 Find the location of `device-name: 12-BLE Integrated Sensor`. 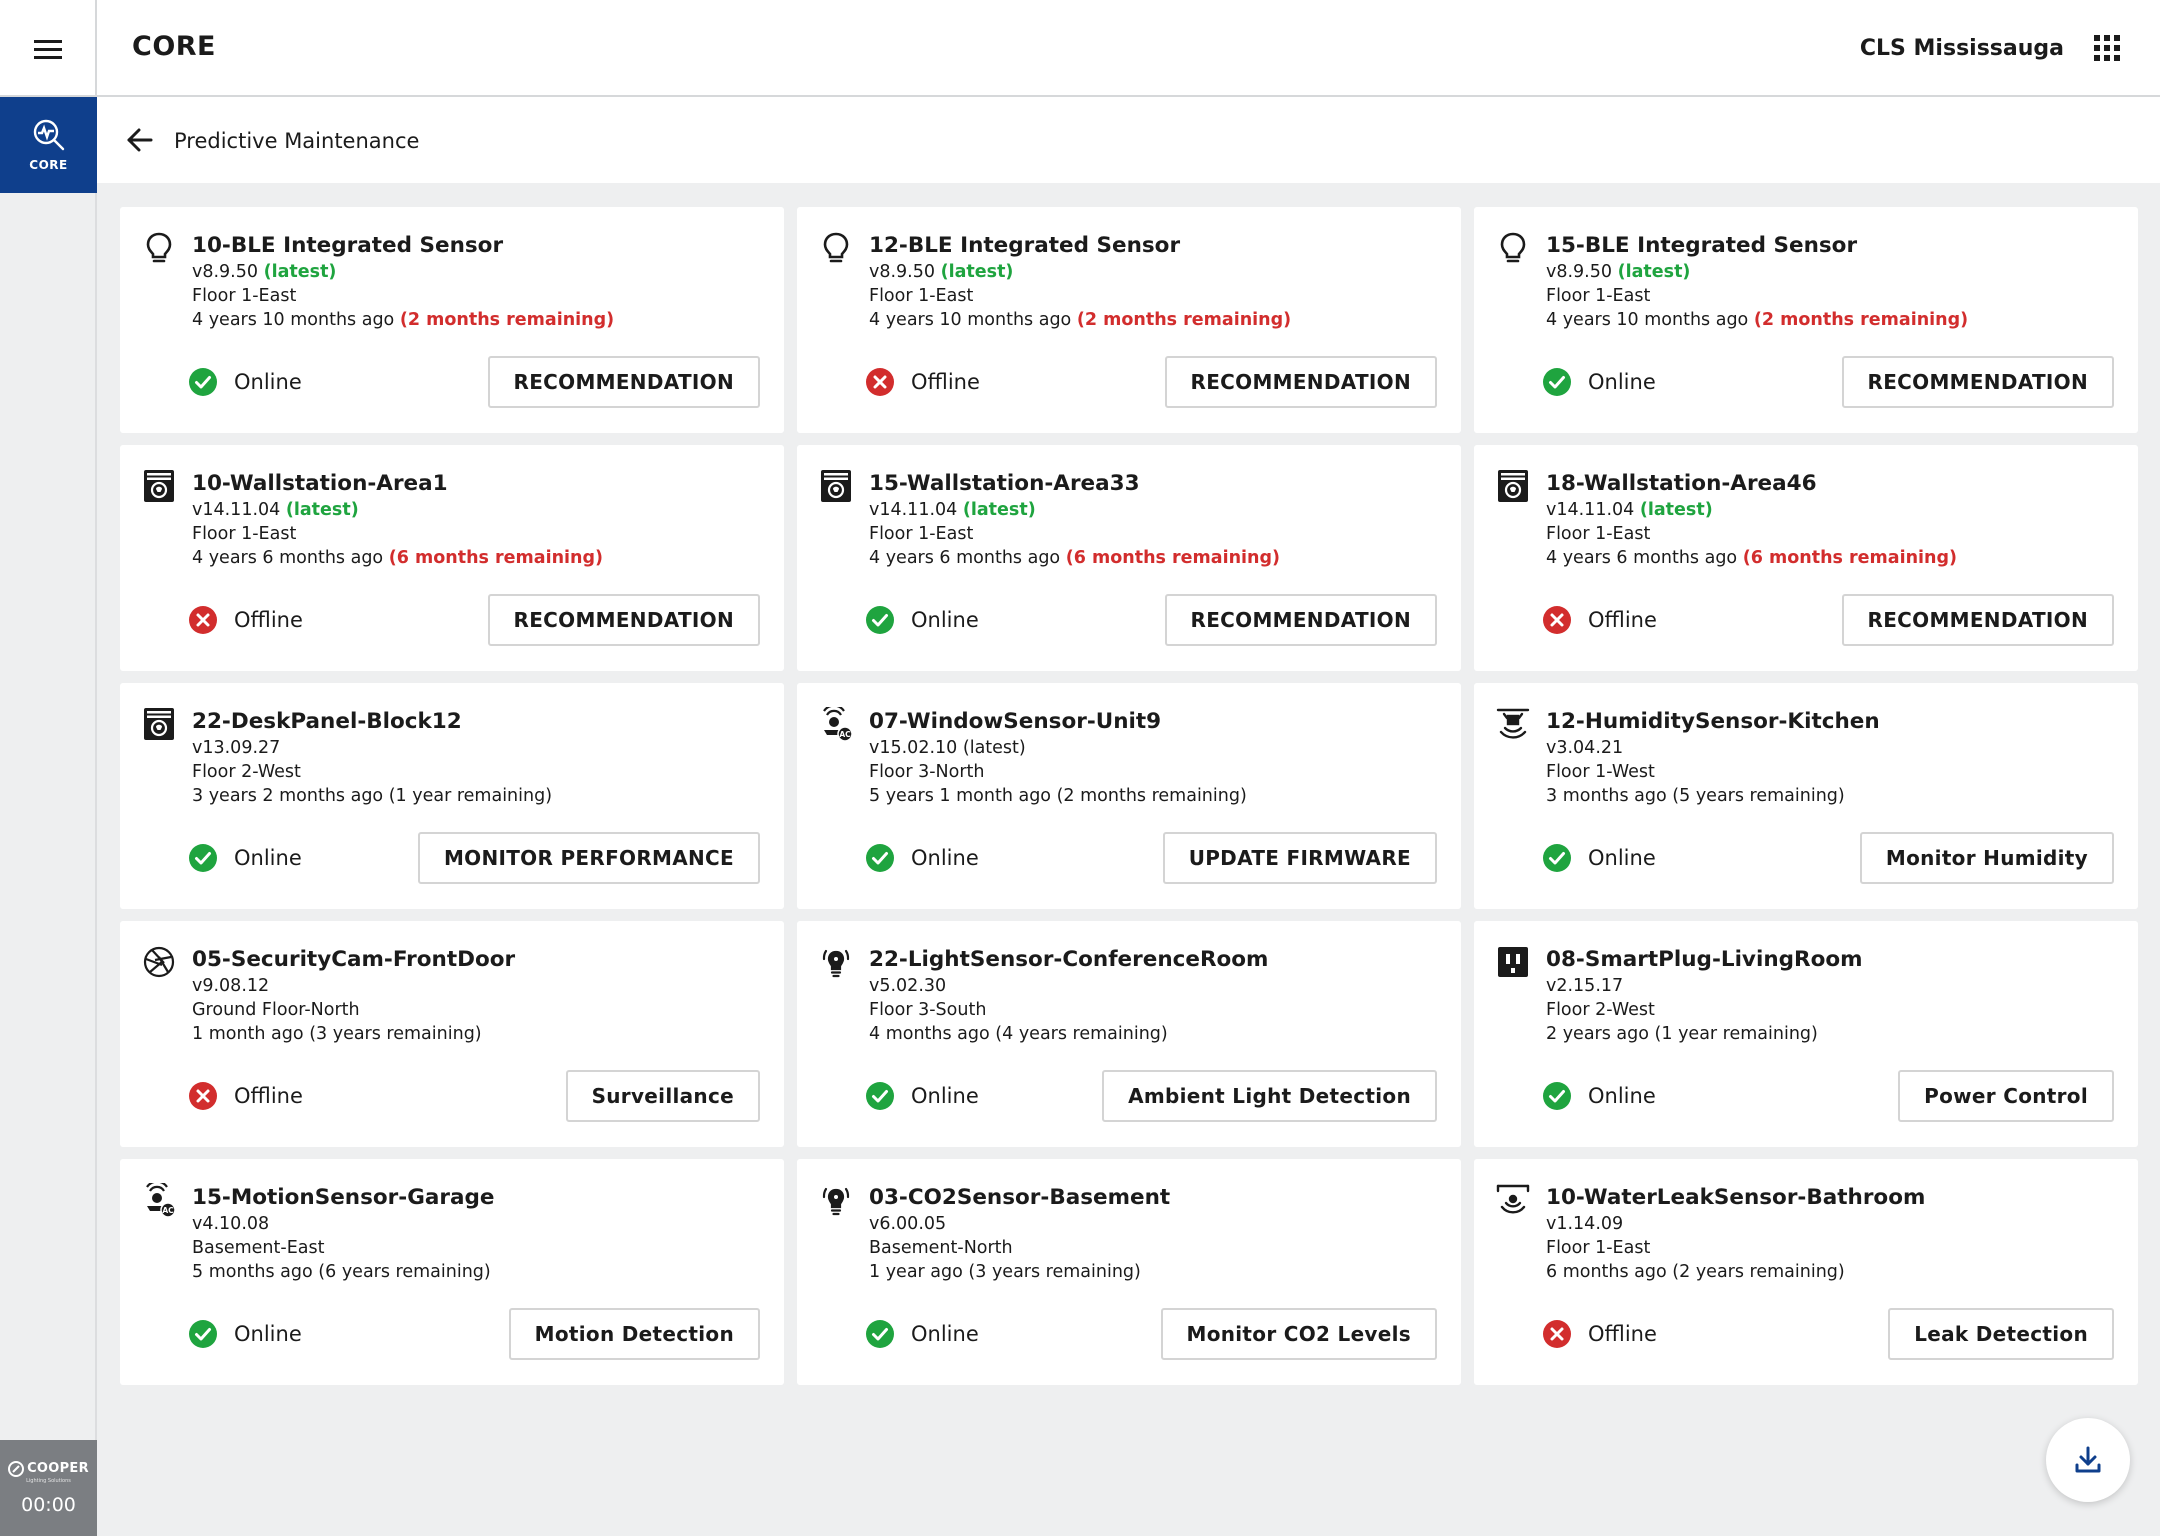

device-name: 12-BLE Integrated Sensor is located at coordinates (1025, 245).